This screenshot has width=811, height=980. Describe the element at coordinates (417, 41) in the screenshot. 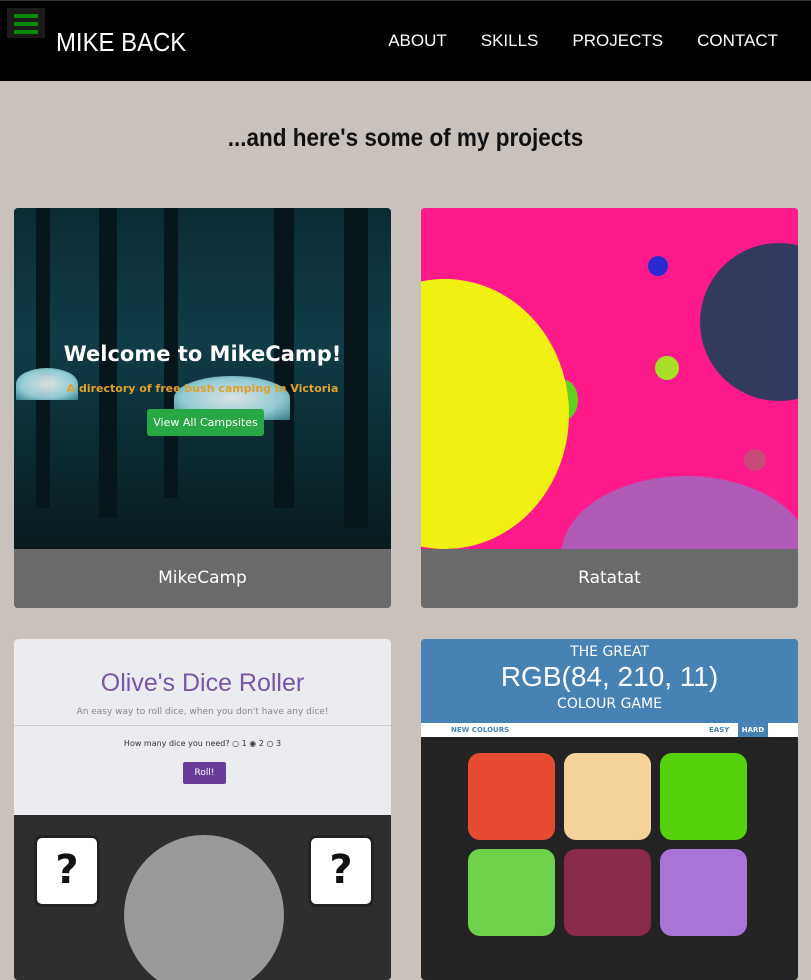

I see `nav-about: ABOUT` at that location.